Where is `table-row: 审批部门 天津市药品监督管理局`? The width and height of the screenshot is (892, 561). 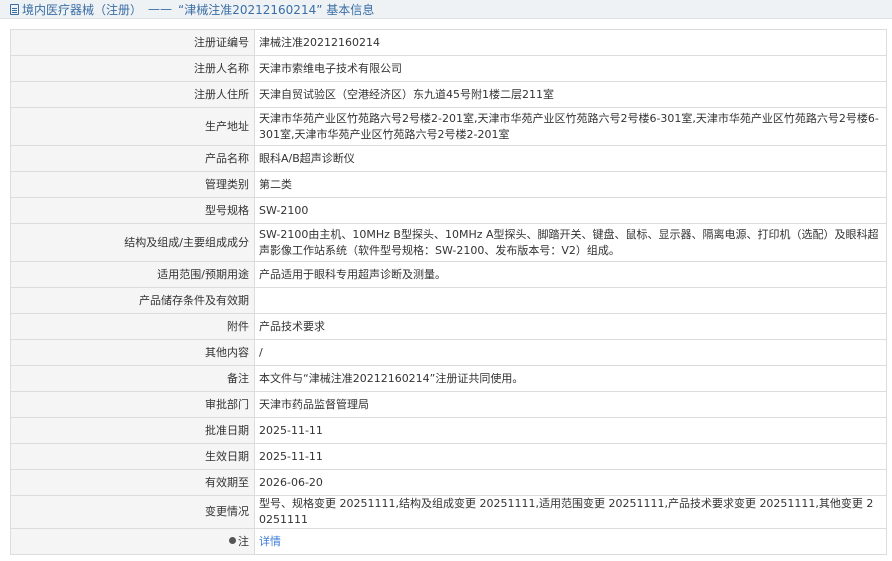
table-row: 审批部门 天津市药品监督管理局 is located at coordinates (448, 404).